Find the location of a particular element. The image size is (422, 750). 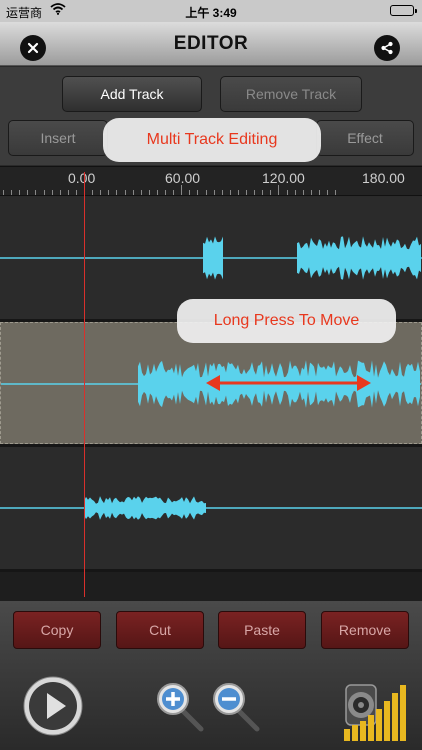

add-track-button: Add Track is located at coordinates (132, 94).